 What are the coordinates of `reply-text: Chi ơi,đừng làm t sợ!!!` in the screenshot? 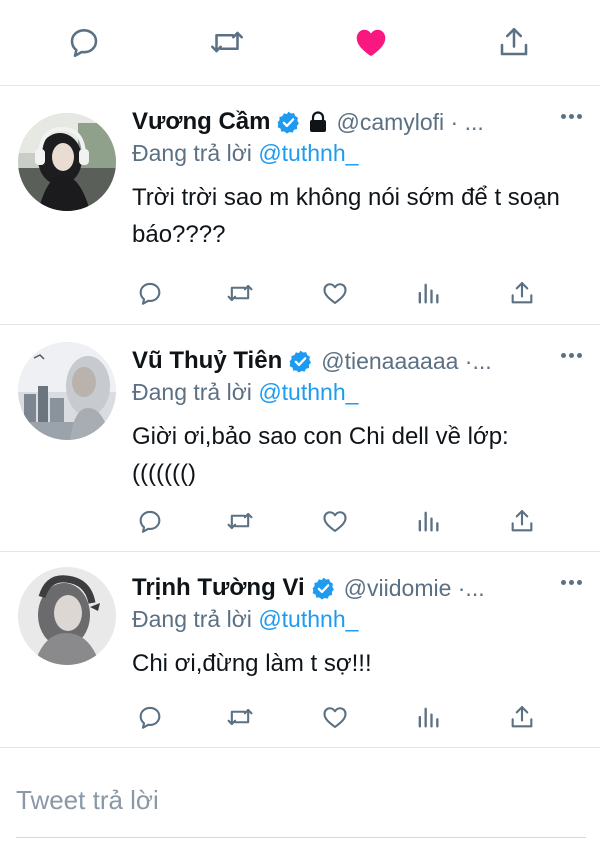 It's located at (252, 663).